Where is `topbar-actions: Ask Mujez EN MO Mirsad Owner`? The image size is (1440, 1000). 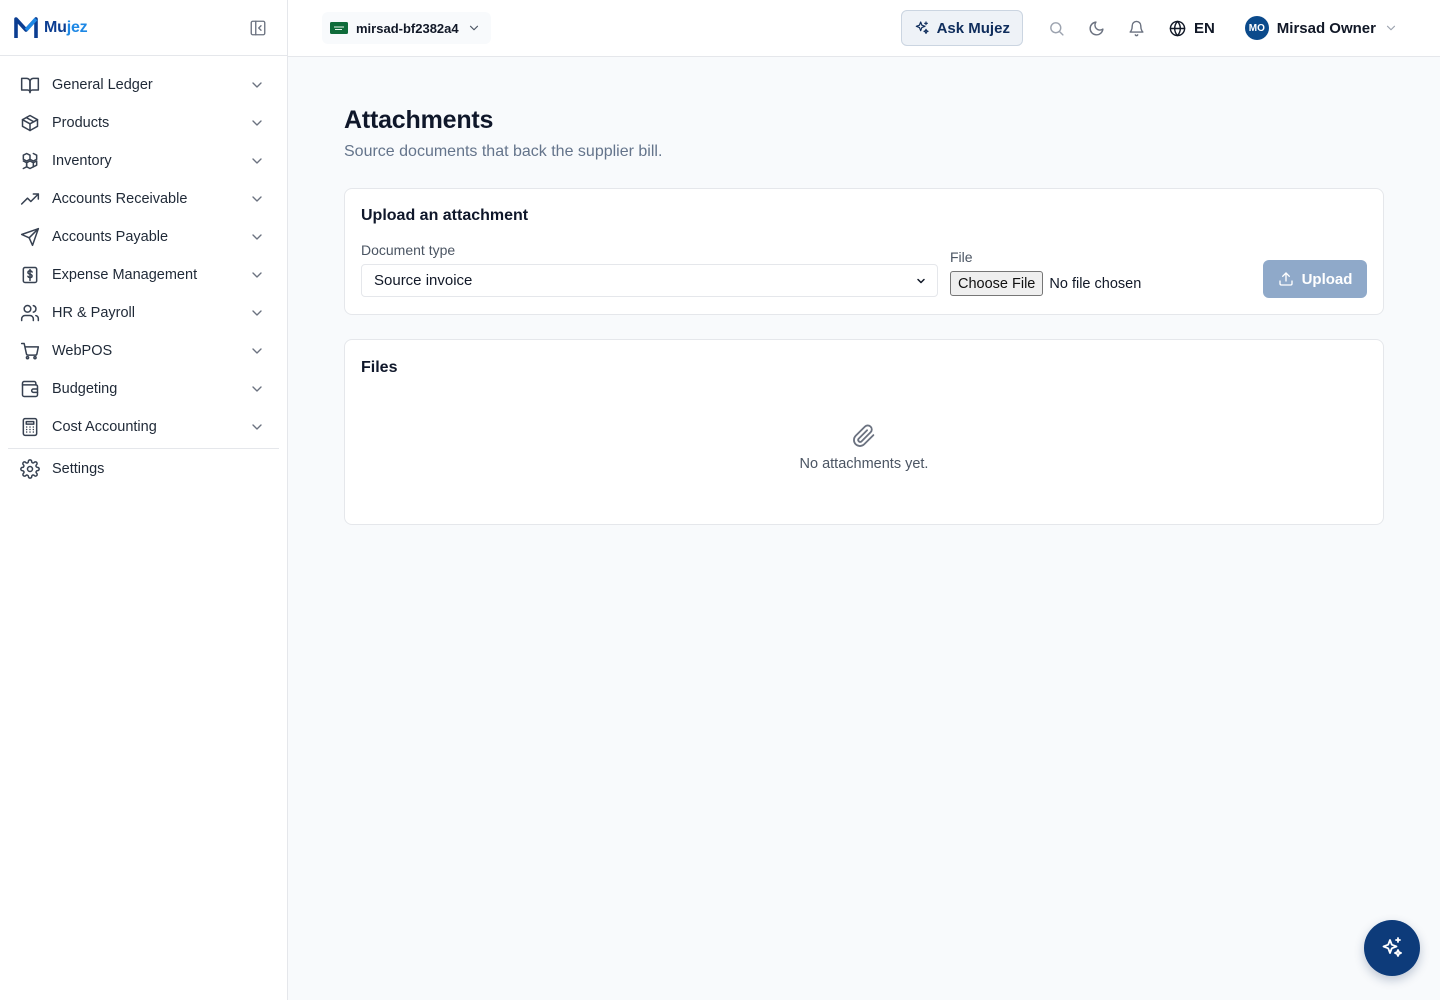 topbar-actions: Ask Mujez EN MO Mirsad Owner is located at coordinates (1170, 28).